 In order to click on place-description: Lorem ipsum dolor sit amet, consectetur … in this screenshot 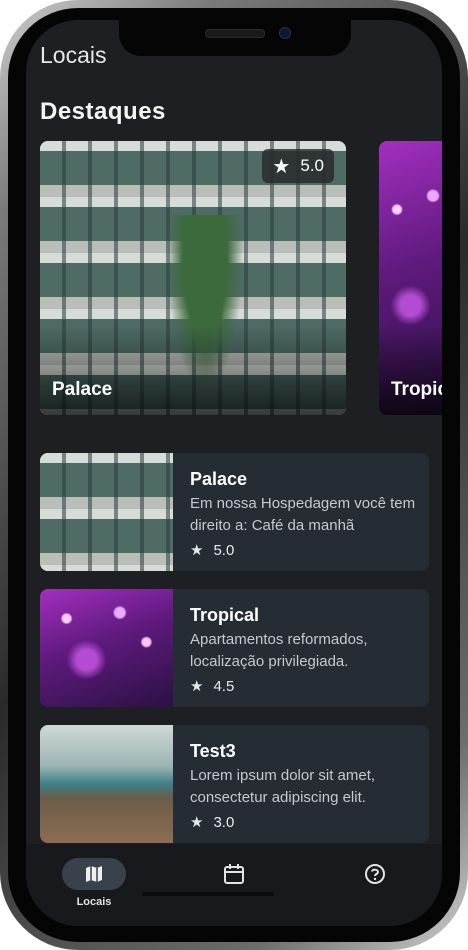, I will do `click(283, 786)`.